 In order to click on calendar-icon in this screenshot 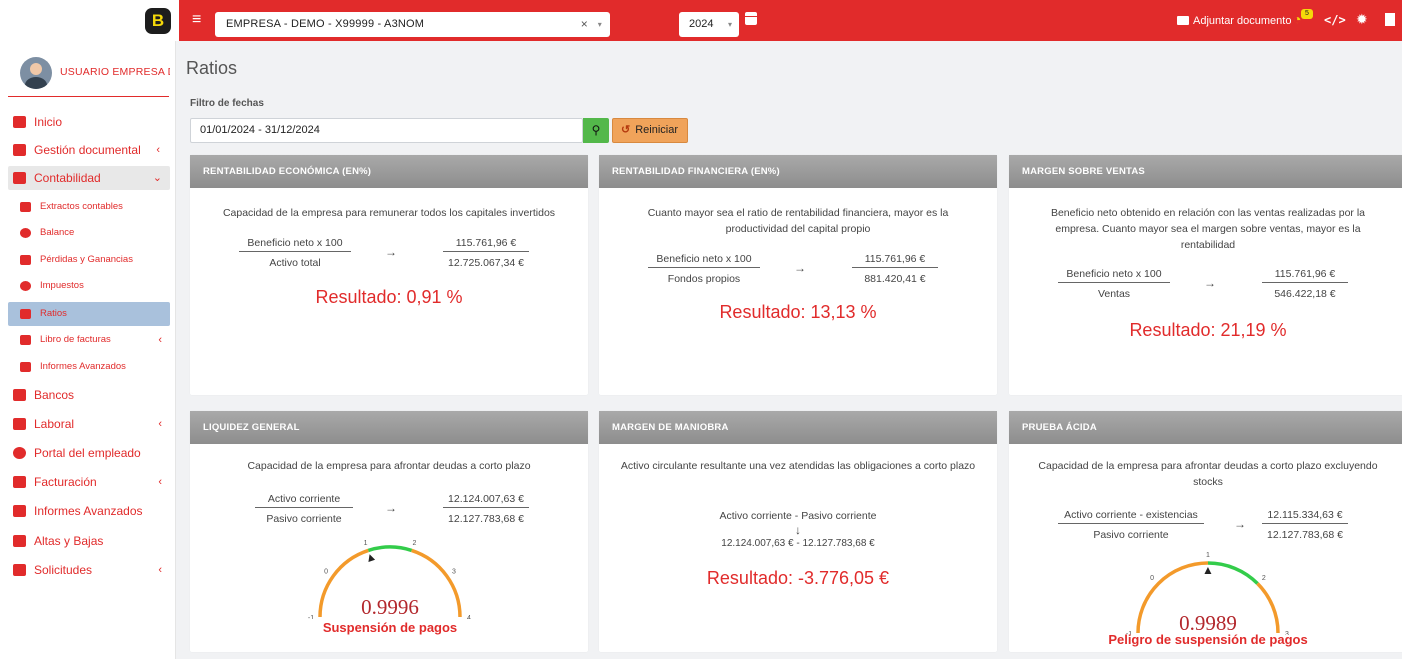, I will do `click(751, 18)`.